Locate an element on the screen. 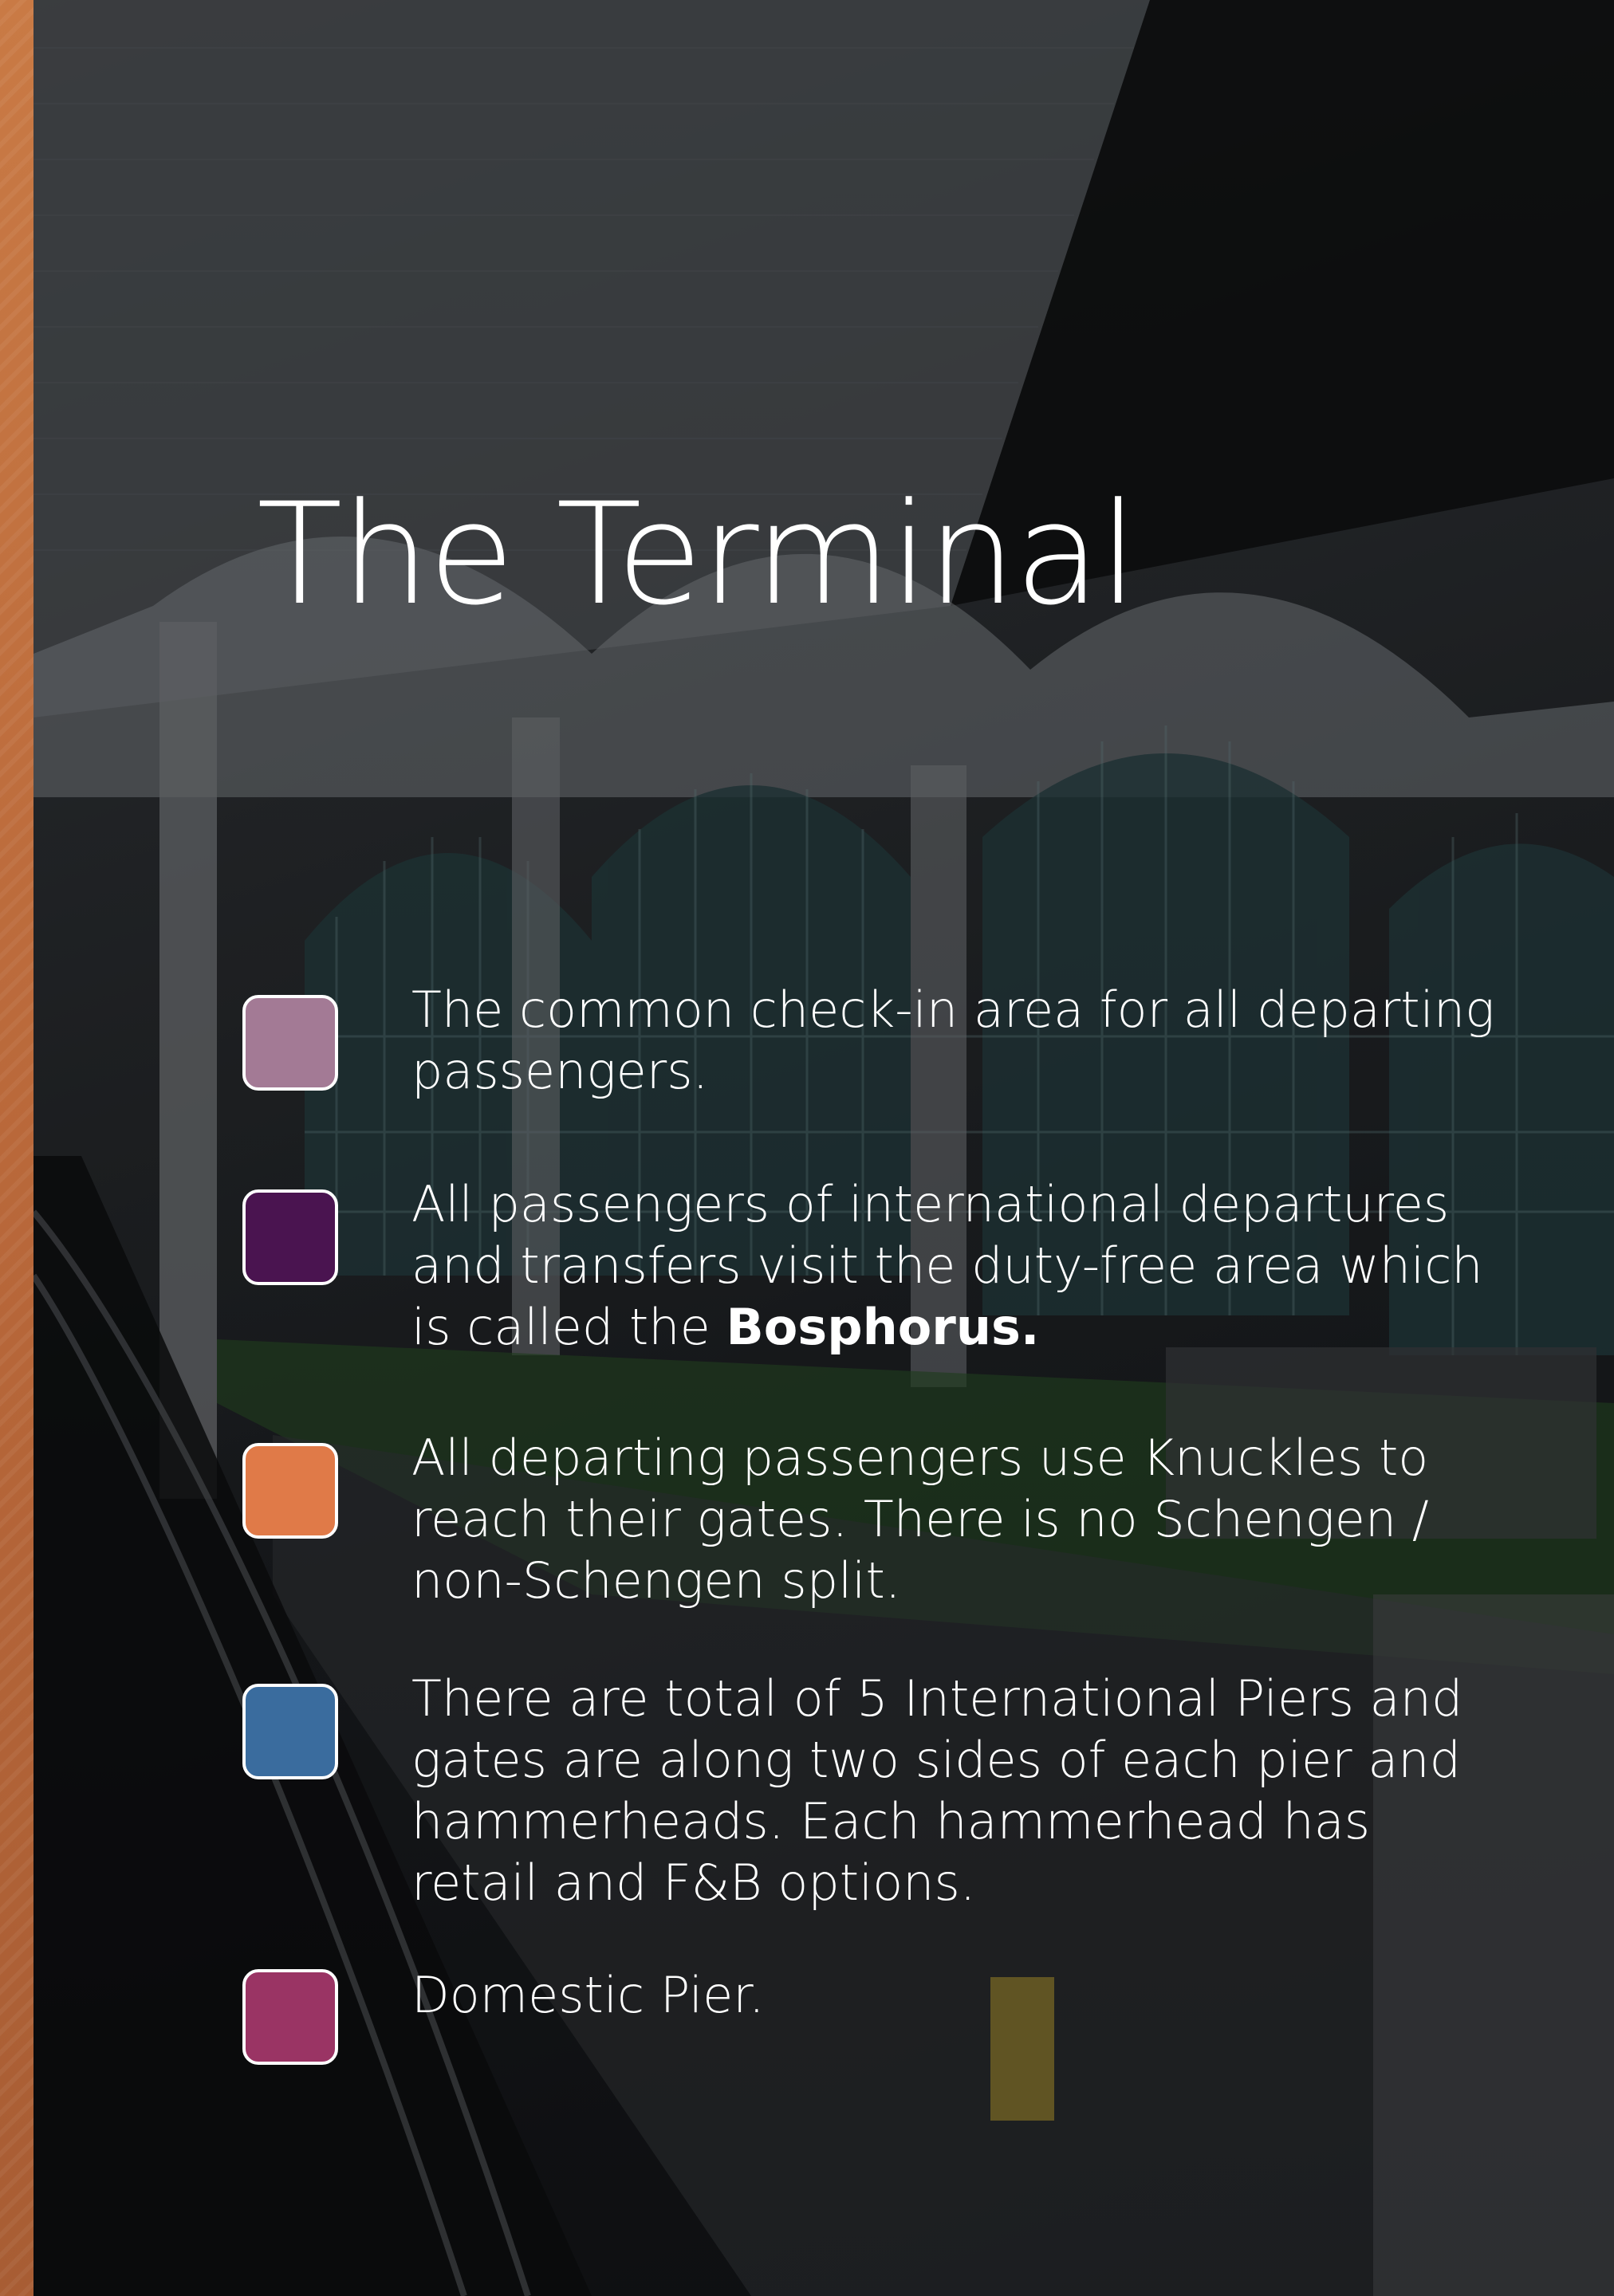 Image resolution: width=1614 pixels, height=2296 pixels. swatch-knuckles is located at coordinates (290, 1491).